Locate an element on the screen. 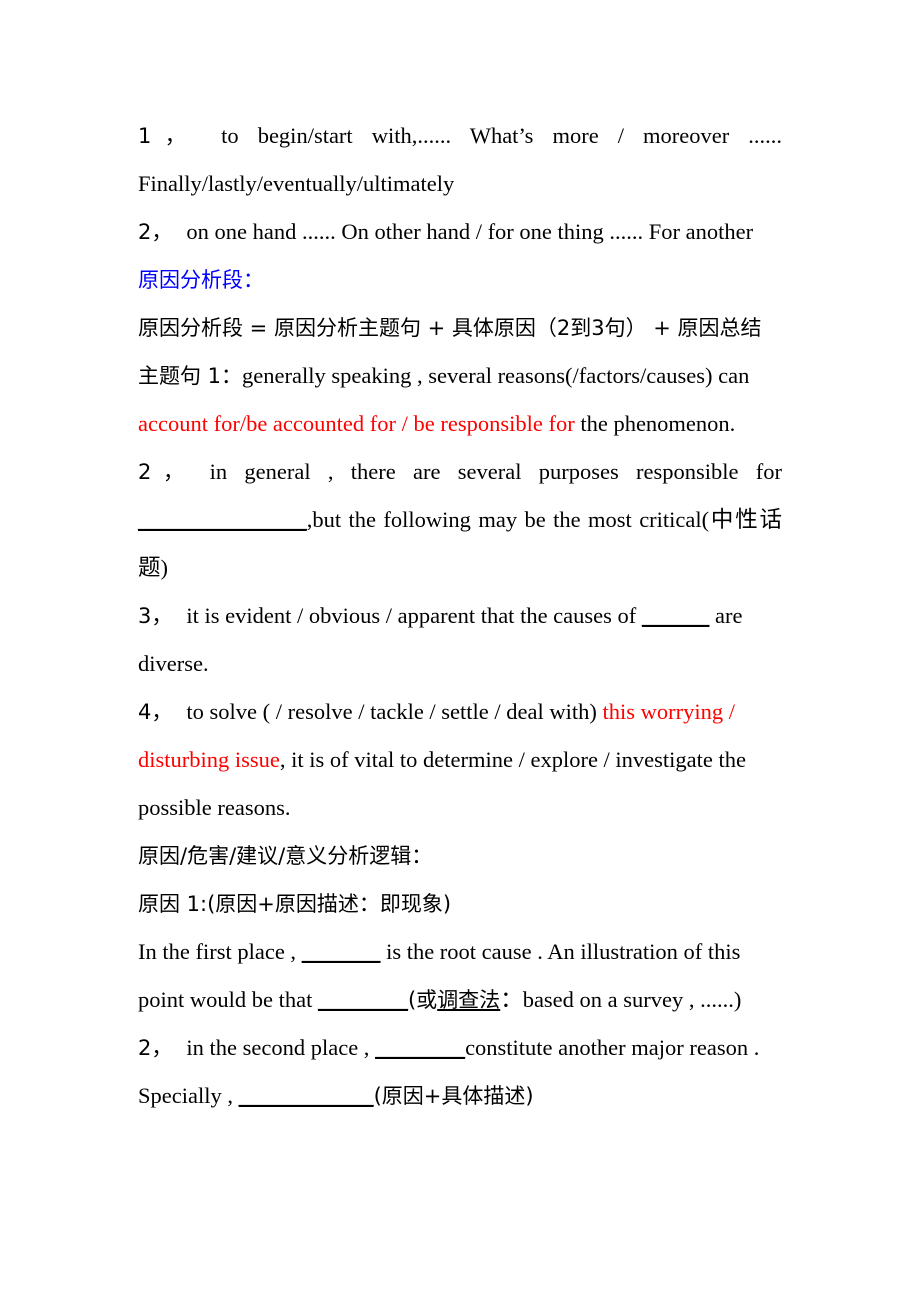 Image resolution: width=920 pixels, height=1302 pixels. cause-1-body-run-5: 调查法 is located at coordinates (469, 1000).